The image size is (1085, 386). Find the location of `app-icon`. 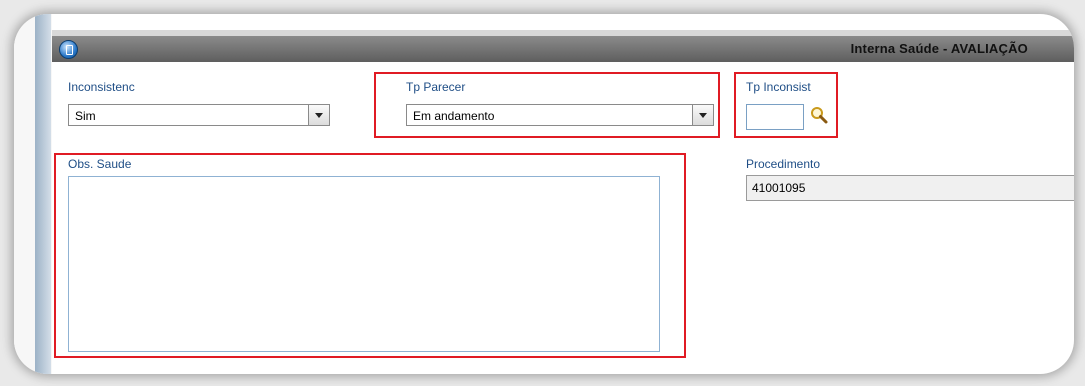

app-icon is located at coordinates (68, 49).